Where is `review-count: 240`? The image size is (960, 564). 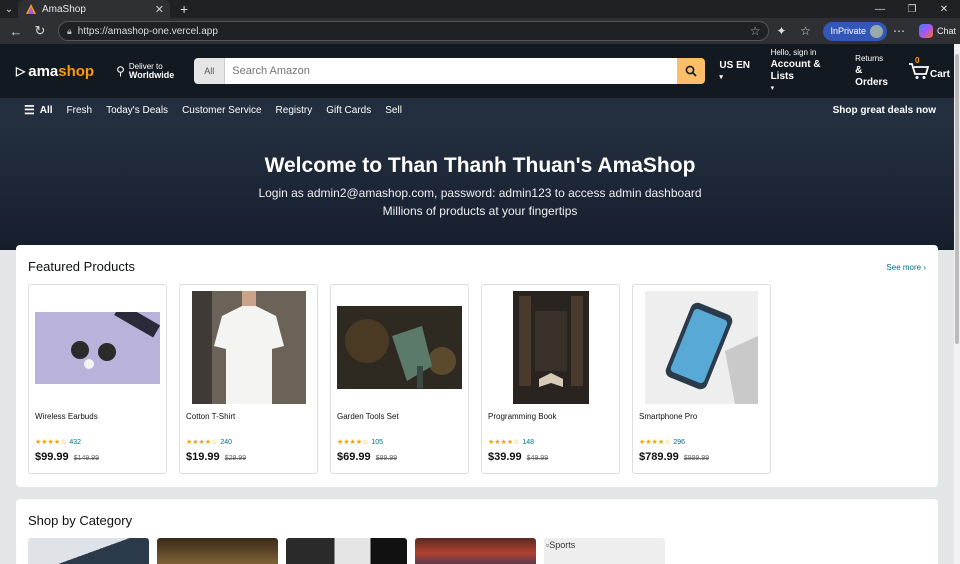 review-count: 240 is located at coordinates (226, 442).